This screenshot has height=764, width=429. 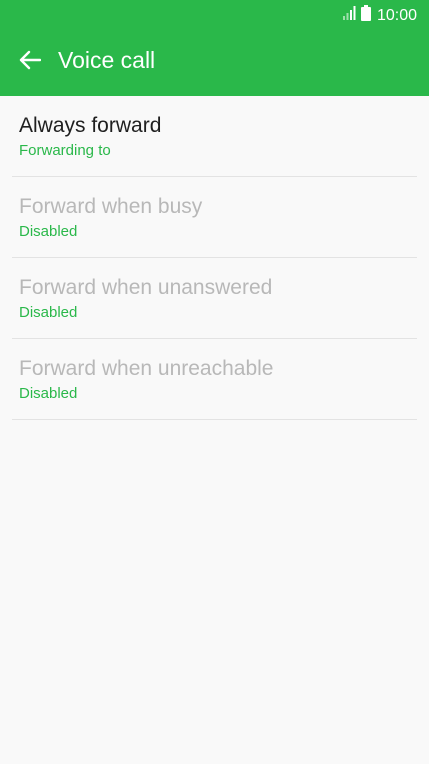 What do you see at coordinates (396, 15) in the screenshot?
I see `status-time: 10:00` at bounding box center [396, 15].